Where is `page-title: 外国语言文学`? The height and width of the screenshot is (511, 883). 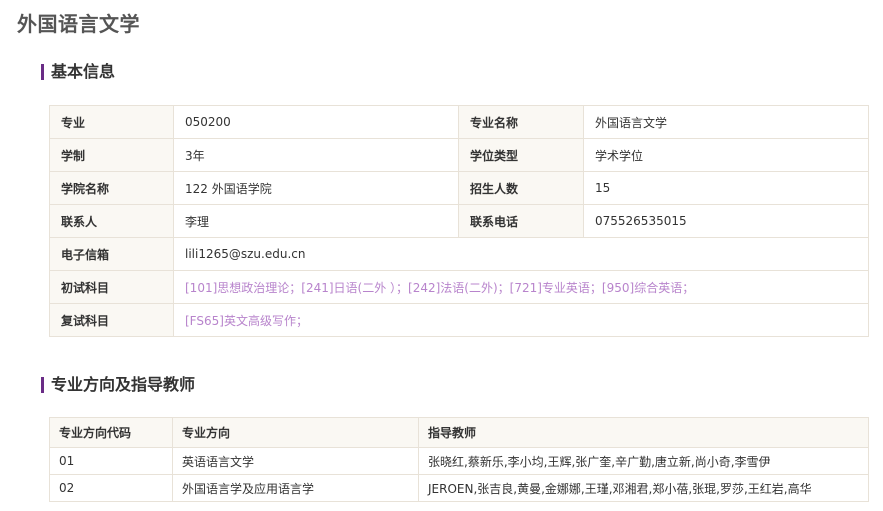 page-title: 外国语言文学 is located at coordinates (78, 24).